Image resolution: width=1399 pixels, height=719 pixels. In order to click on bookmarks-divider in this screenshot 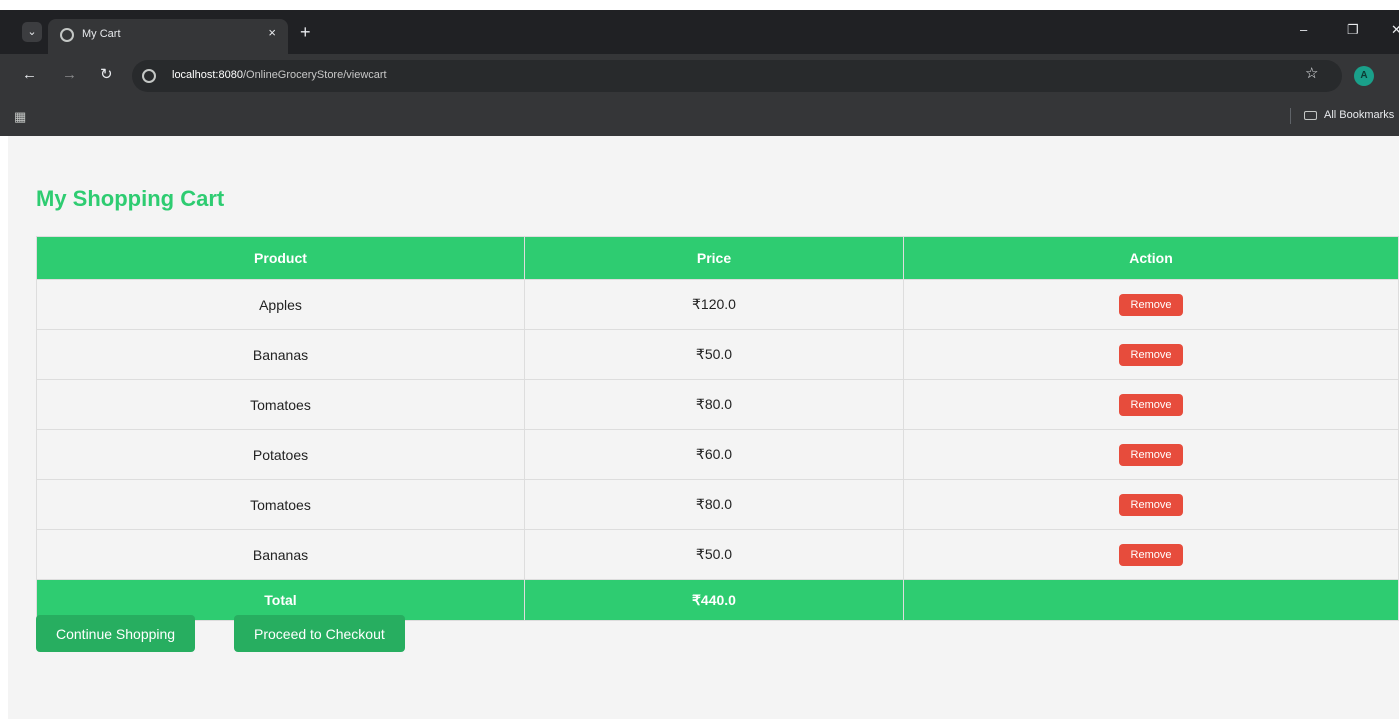, I will do `click(1290, 116)`.